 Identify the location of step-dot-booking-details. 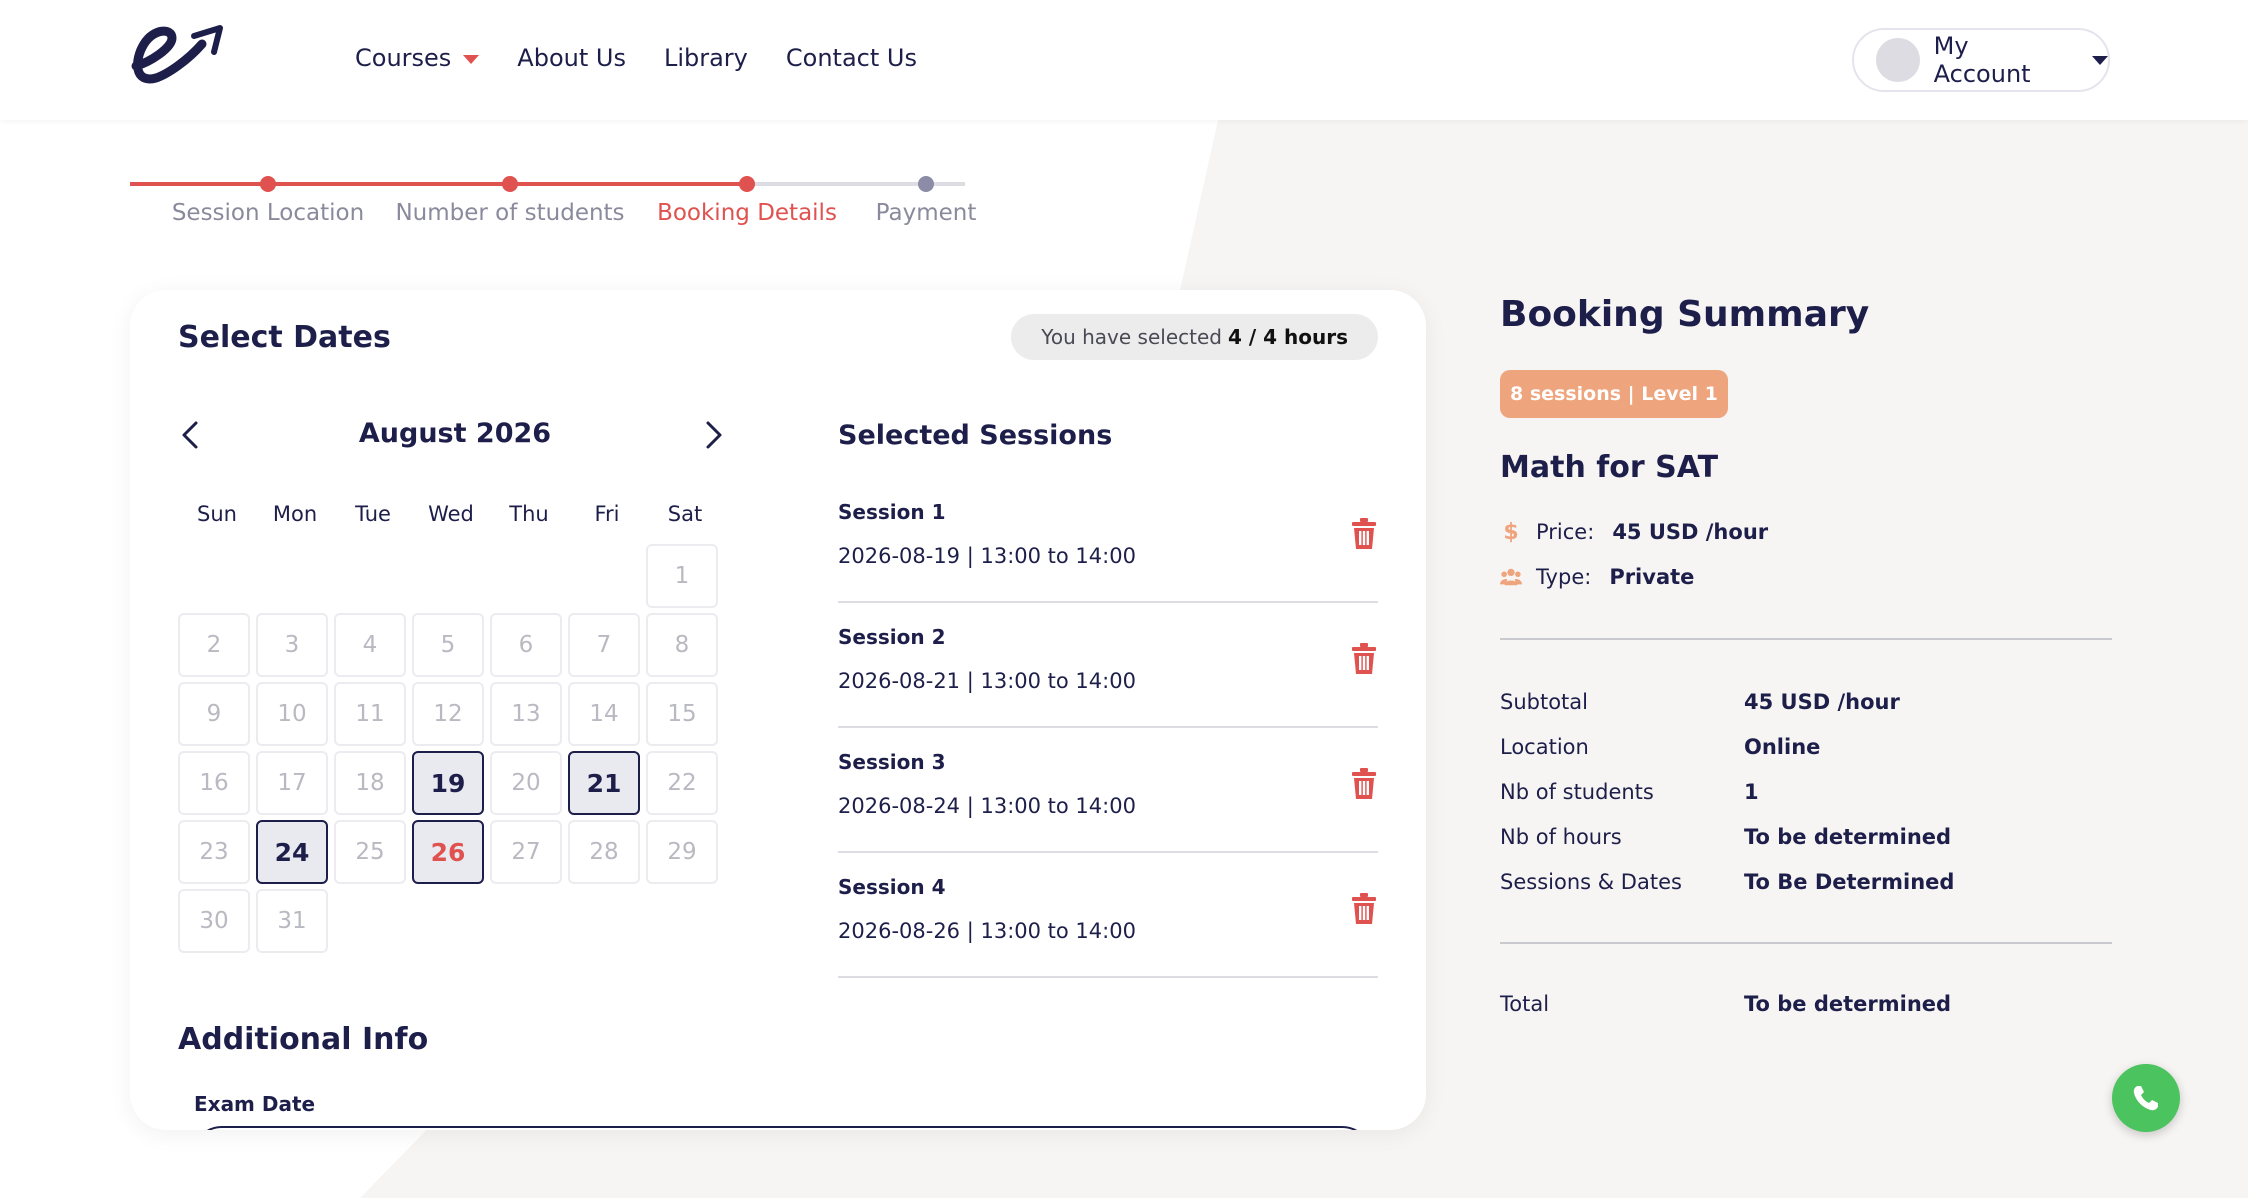
(747, 184).